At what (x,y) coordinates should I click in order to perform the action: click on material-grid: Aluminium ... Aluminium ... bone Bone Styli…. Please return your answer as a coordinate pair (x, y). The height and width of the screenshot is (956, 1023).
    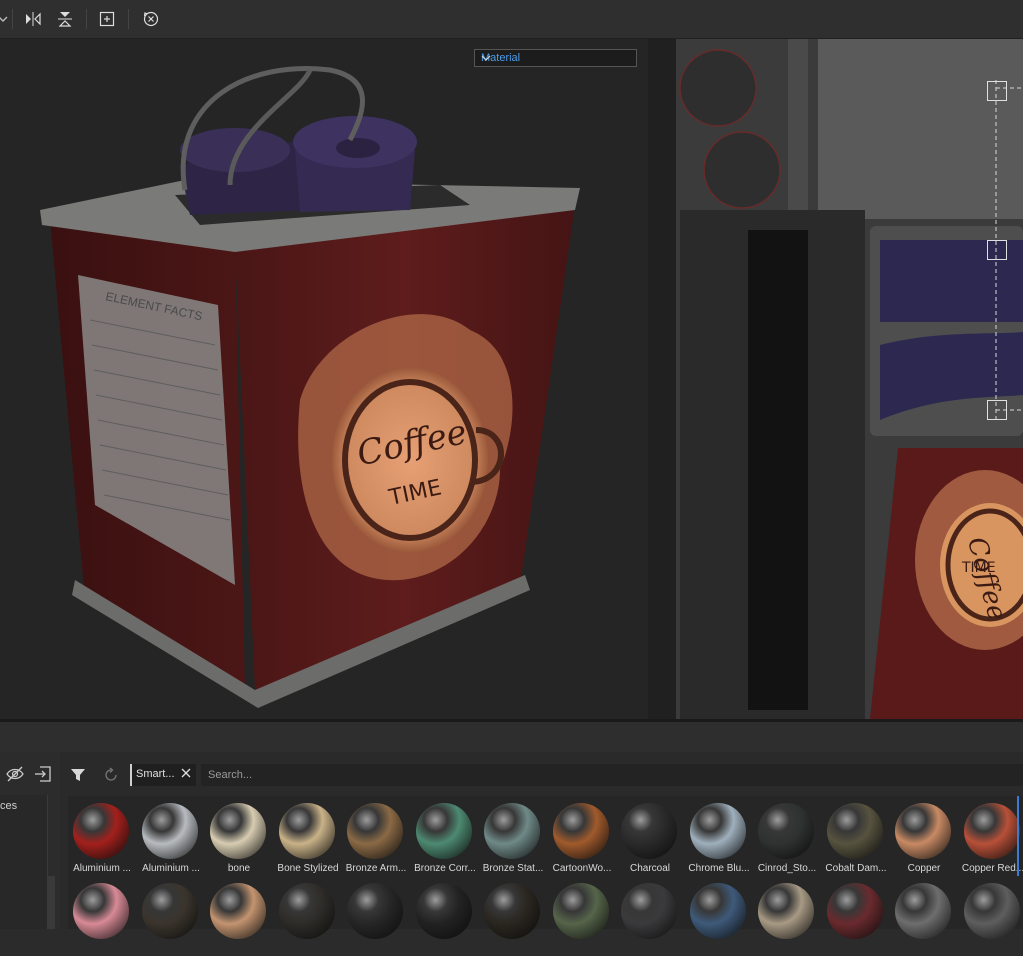
    Looking at the image, I should click on (545, 867).